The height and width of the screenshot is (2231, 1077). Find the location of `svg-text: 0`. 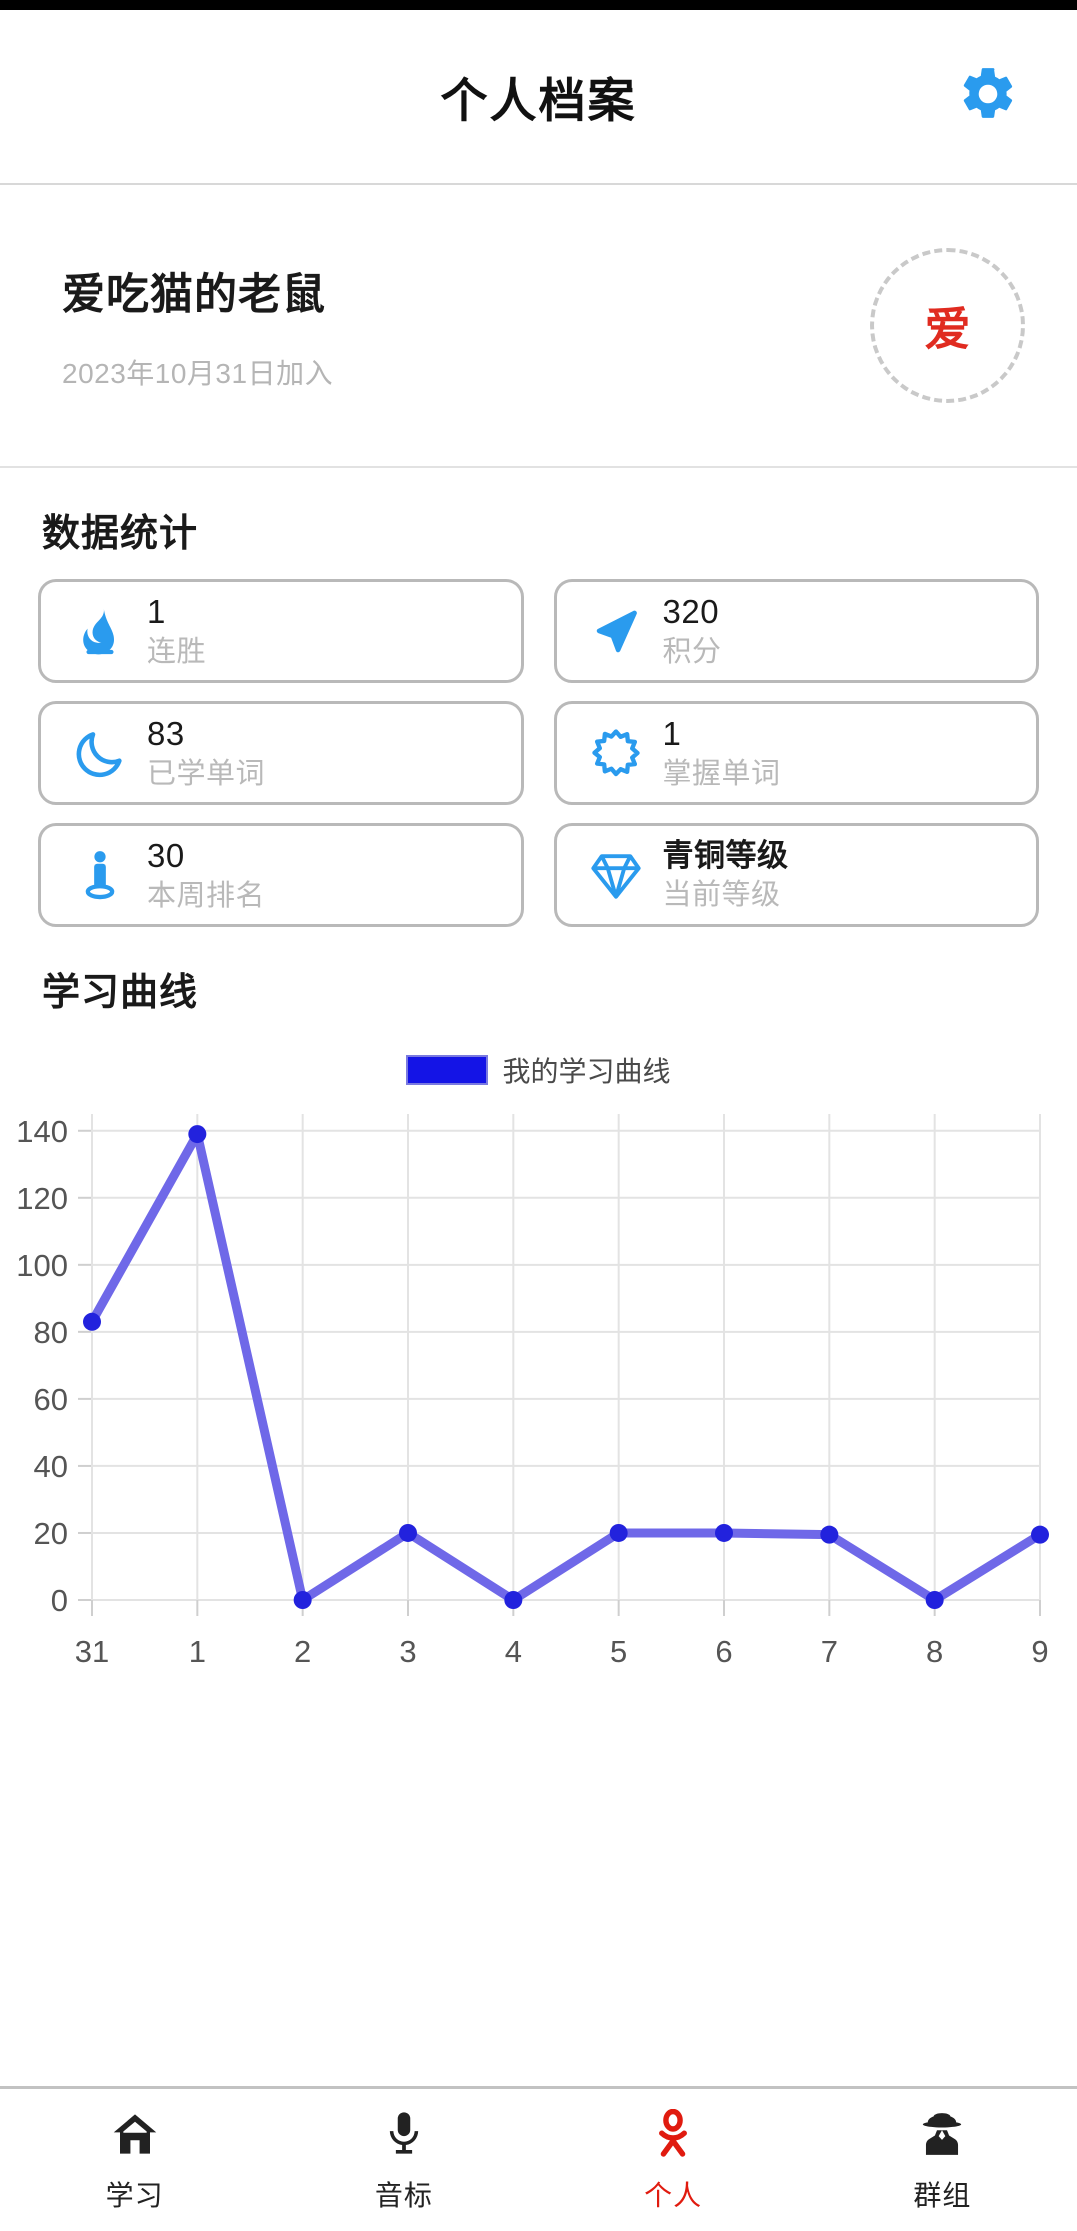

svg-text: 0 is located at coordinates (59, 1600).